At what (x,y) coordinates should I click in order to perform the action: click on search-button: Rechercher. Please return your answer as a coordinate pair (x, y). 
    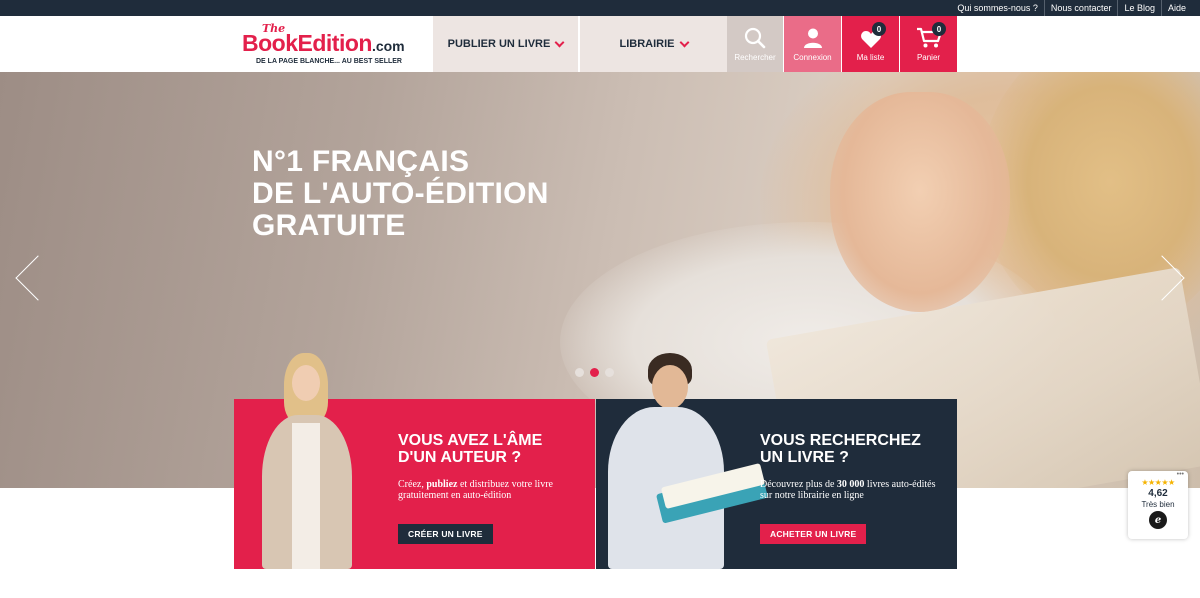
    Looking at the image, I should click on (755, 44).